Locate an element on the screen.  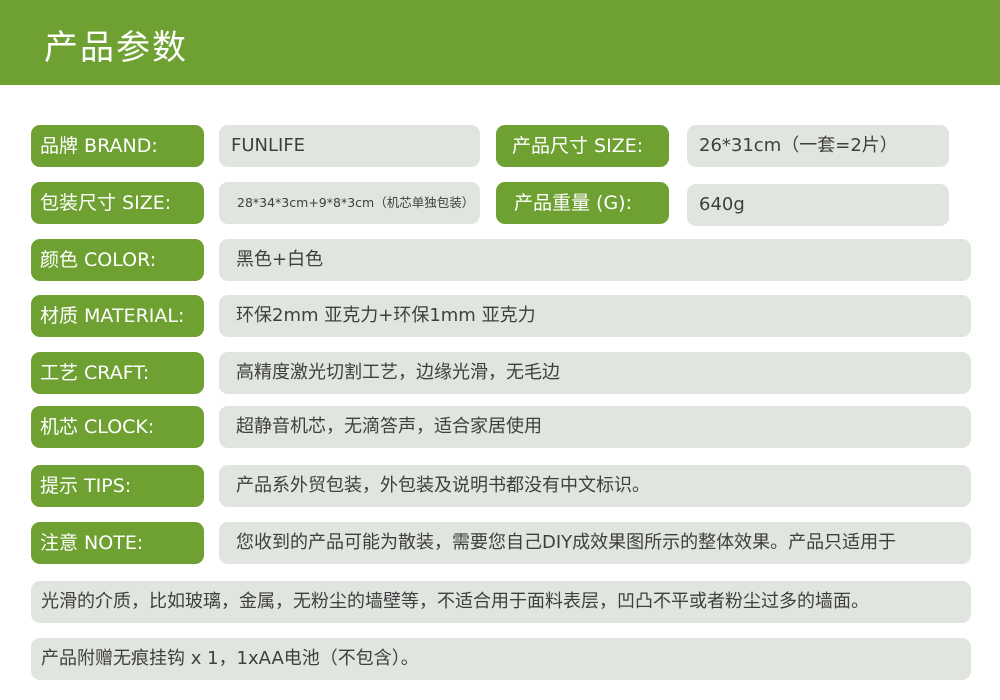
craft-label: 工艺 CRAFT: is located at coordinates (117, 373).